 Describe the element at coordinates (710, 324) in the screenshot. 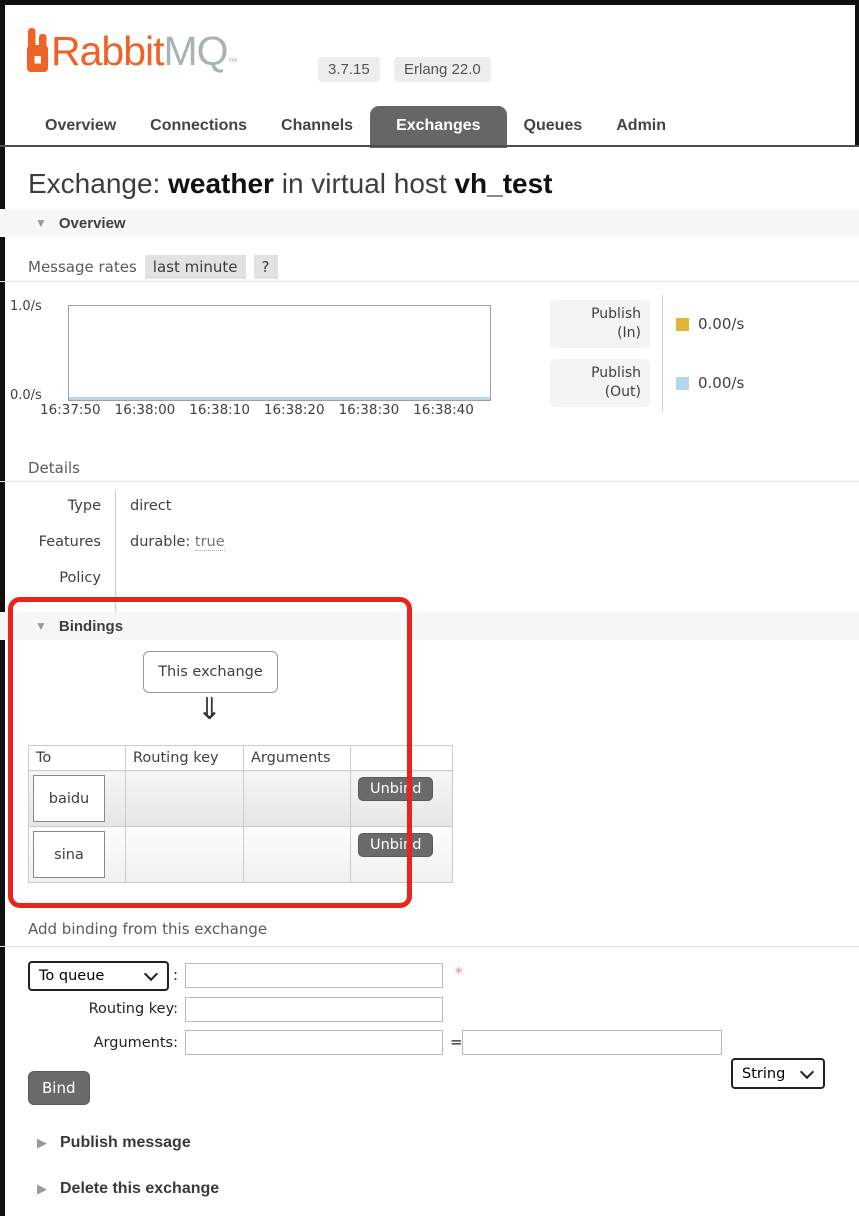

I see `publish-in-rate: 0.00/s` at that location.